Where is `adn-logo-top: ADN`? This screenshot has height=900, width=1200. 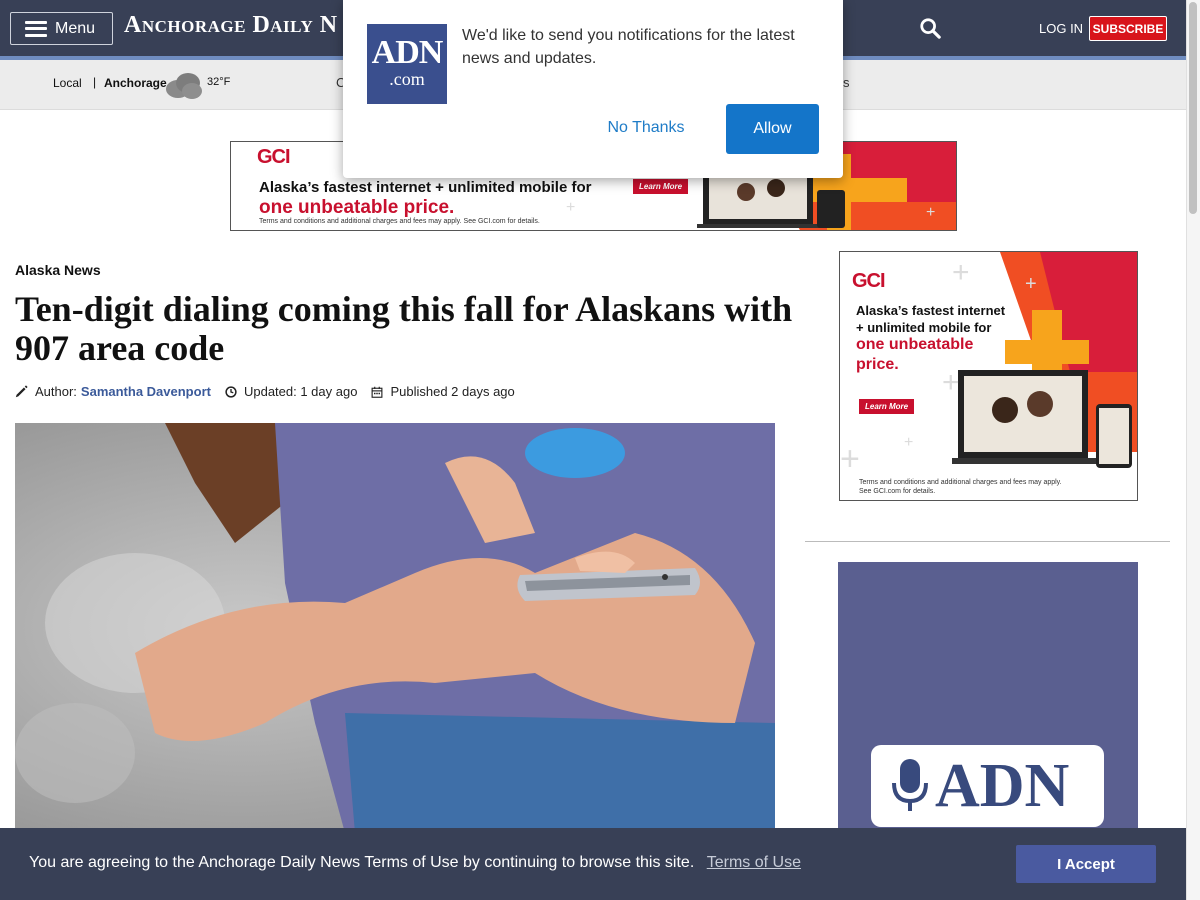
adn-logo-top: ADN is located at coordinates (407, 52).